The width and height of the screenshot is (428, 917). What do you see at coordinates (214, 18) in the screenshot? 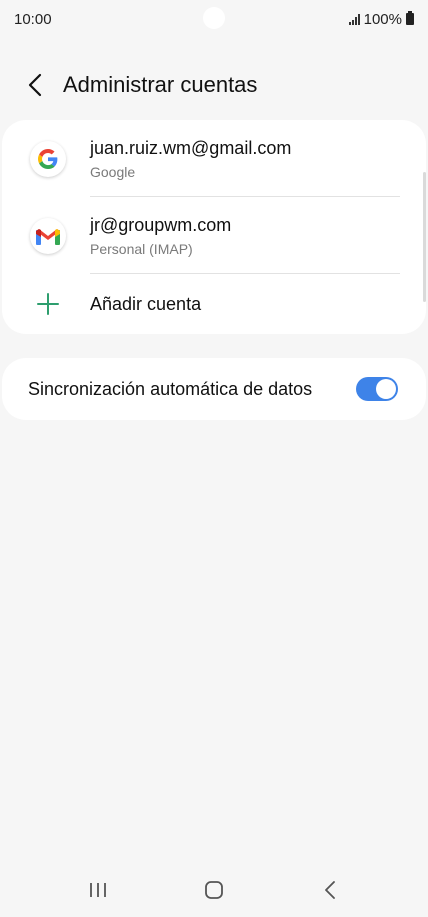
I see `camera-cutout` at bounding box center [214, 18].